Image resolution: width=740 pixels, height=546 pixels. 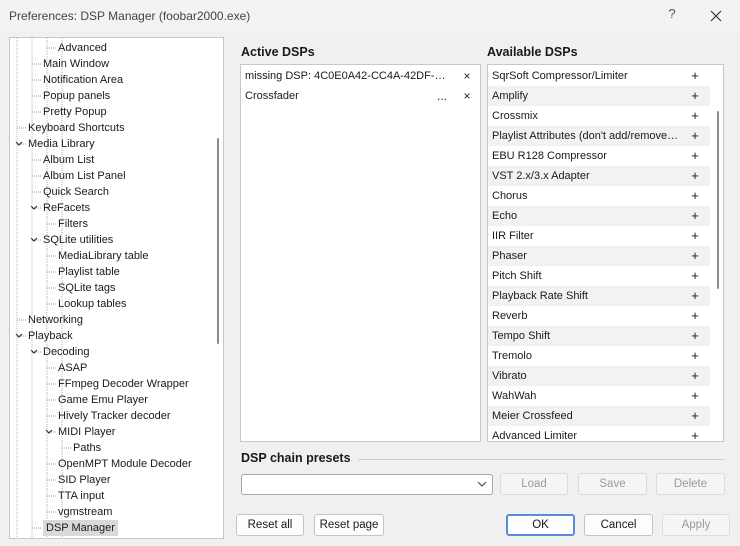 What do you see at coordinates (75, 112) in the screenshot?
I see `tree-item: Pretty Popup` at bounding box center [75, 112].